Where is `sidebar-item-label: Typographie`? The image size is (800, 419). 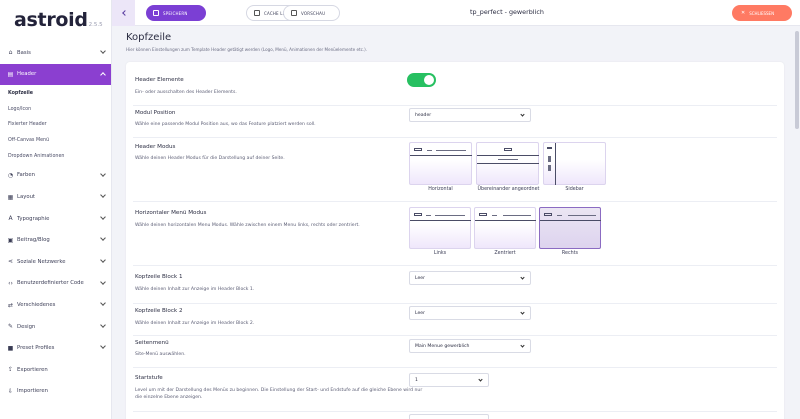 sidebar-item-label: Typographie is located at coordinates (33, 218).